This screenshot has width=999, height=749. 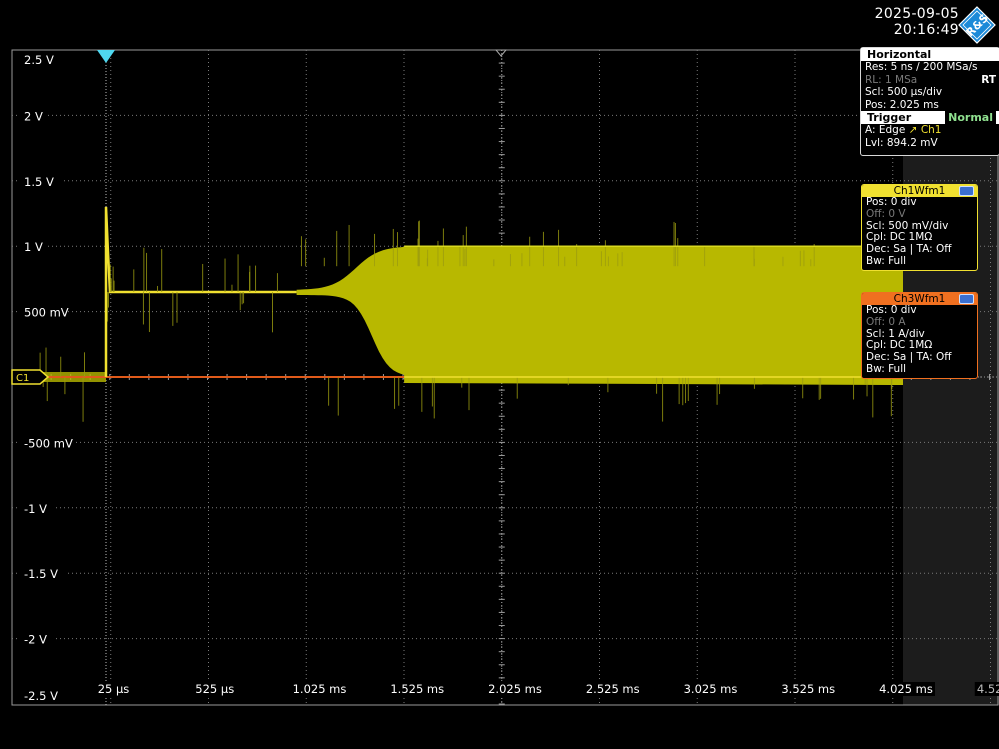 What do you see at coordinates (35, 509) in the screenshot?
I see `y-label: -1 V` at bounding box center [35, 509].